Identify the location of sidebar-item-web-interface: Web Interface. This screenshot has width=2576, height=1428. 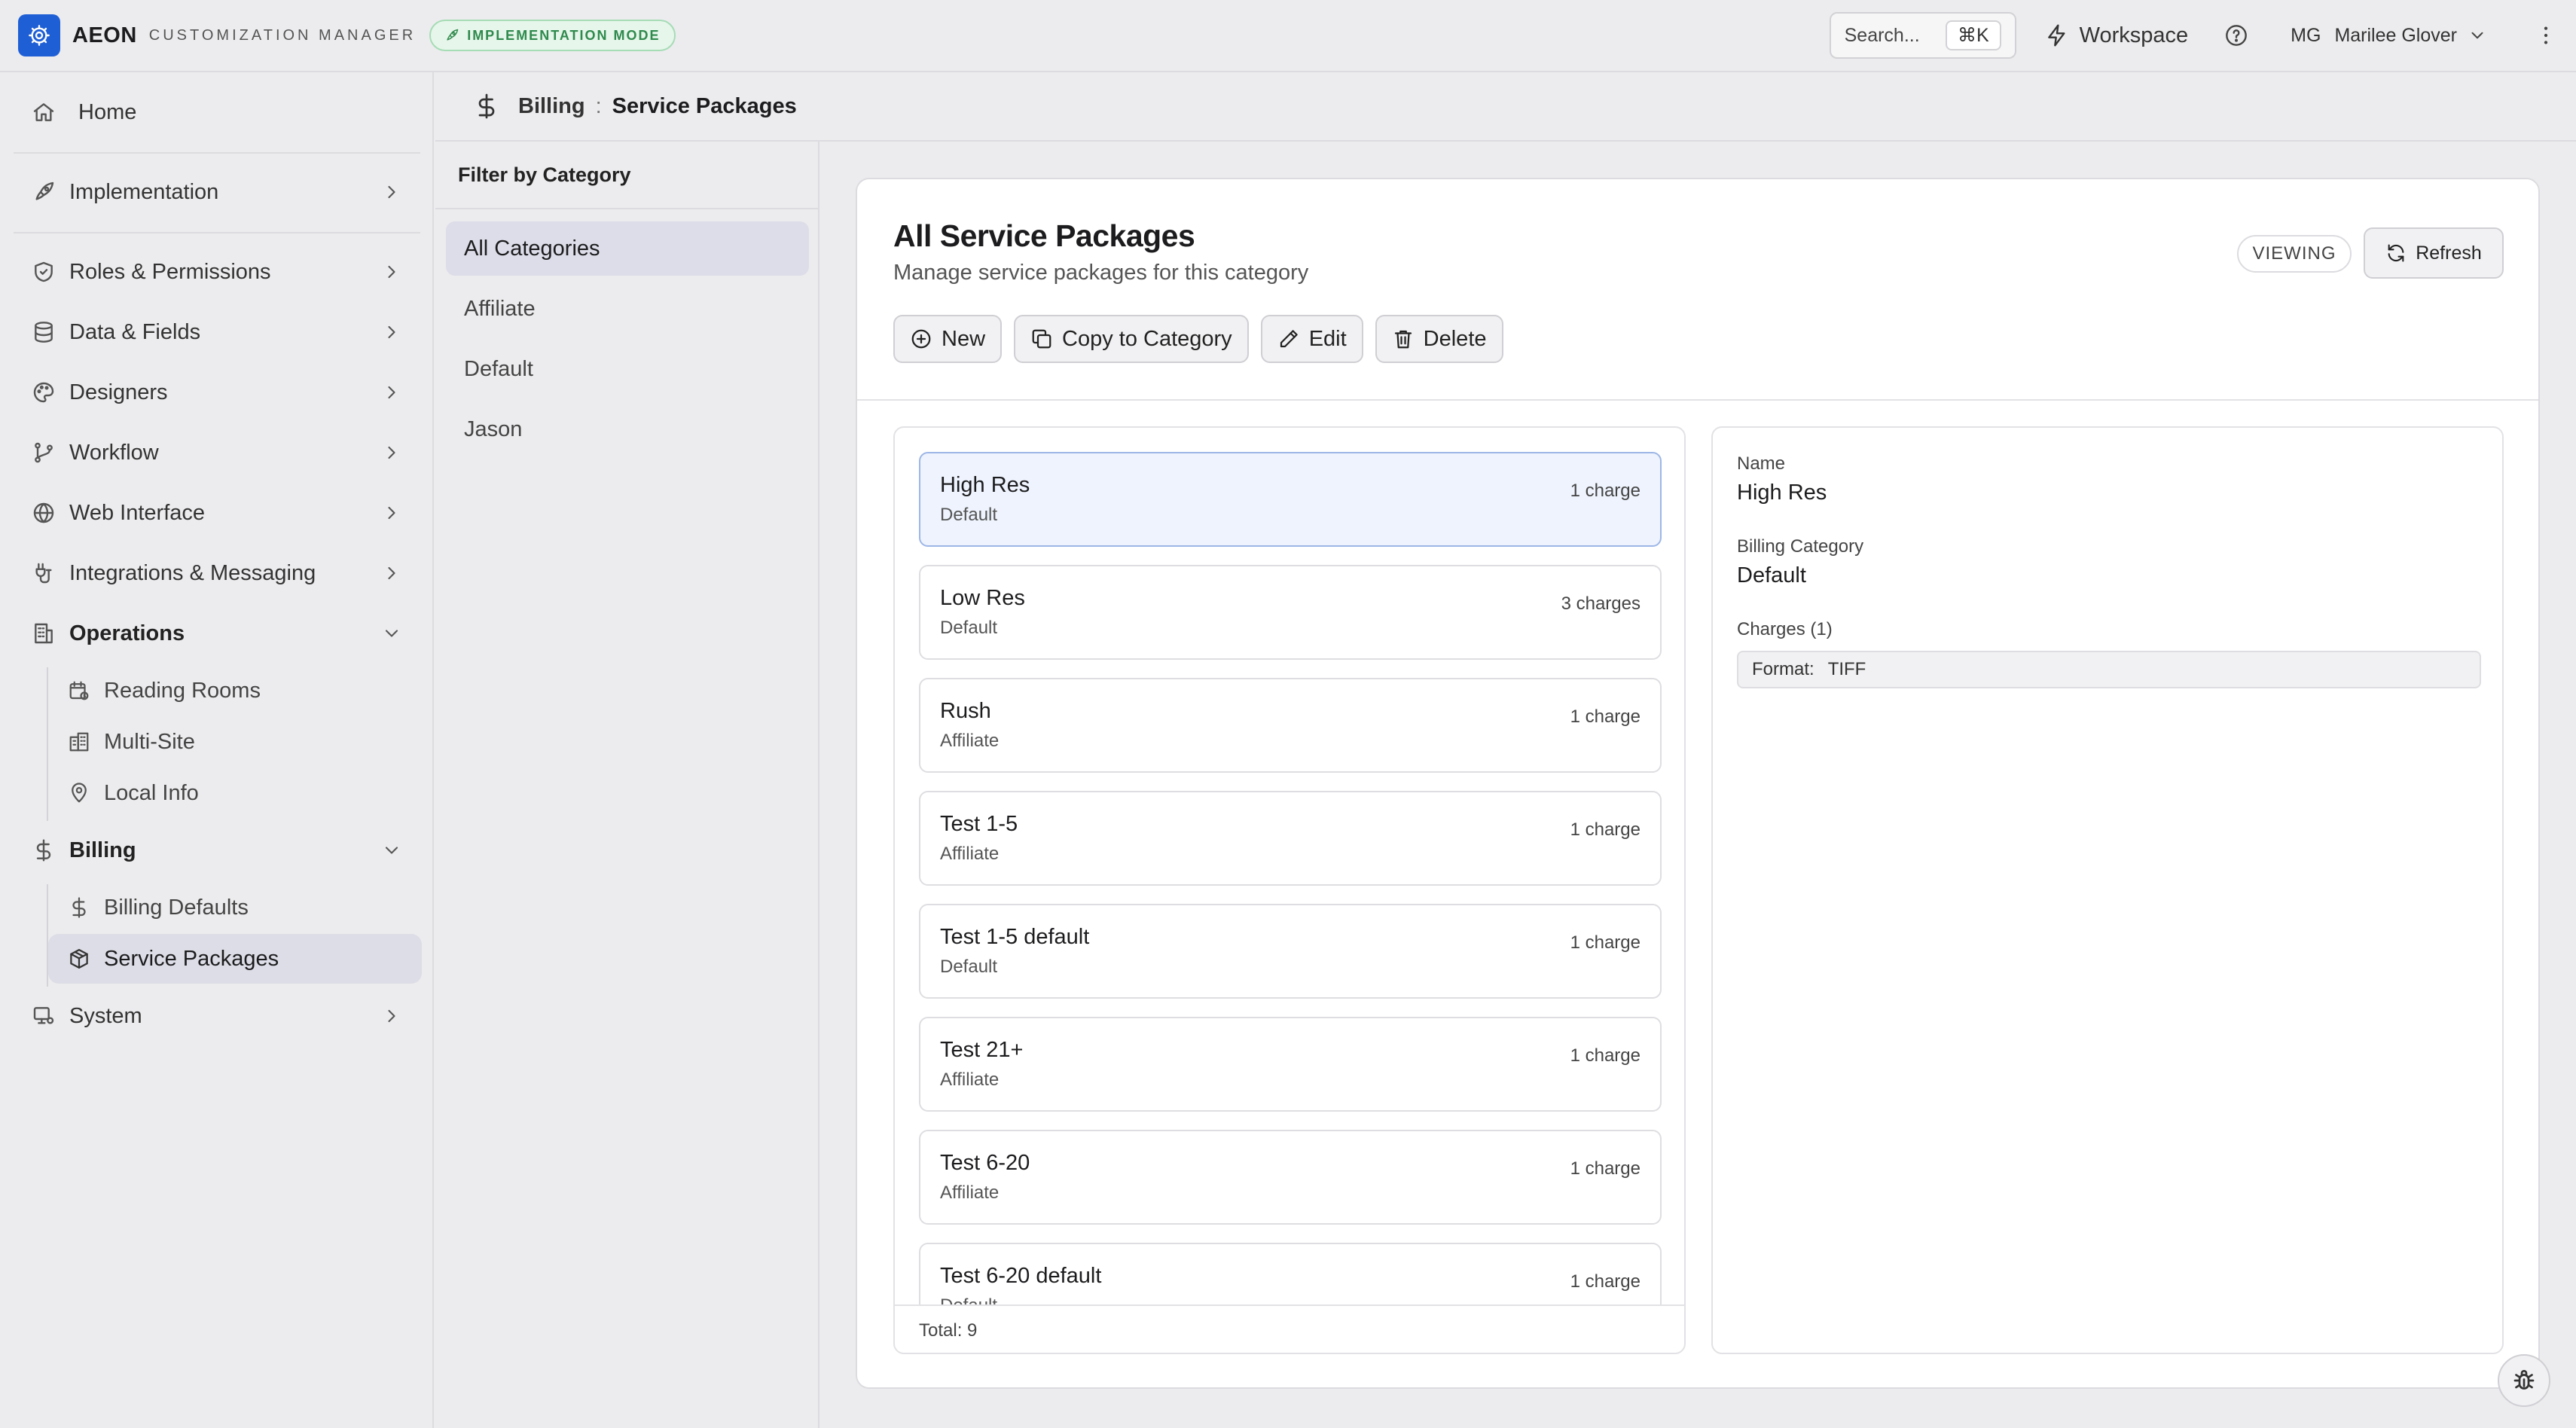
(217, 513).